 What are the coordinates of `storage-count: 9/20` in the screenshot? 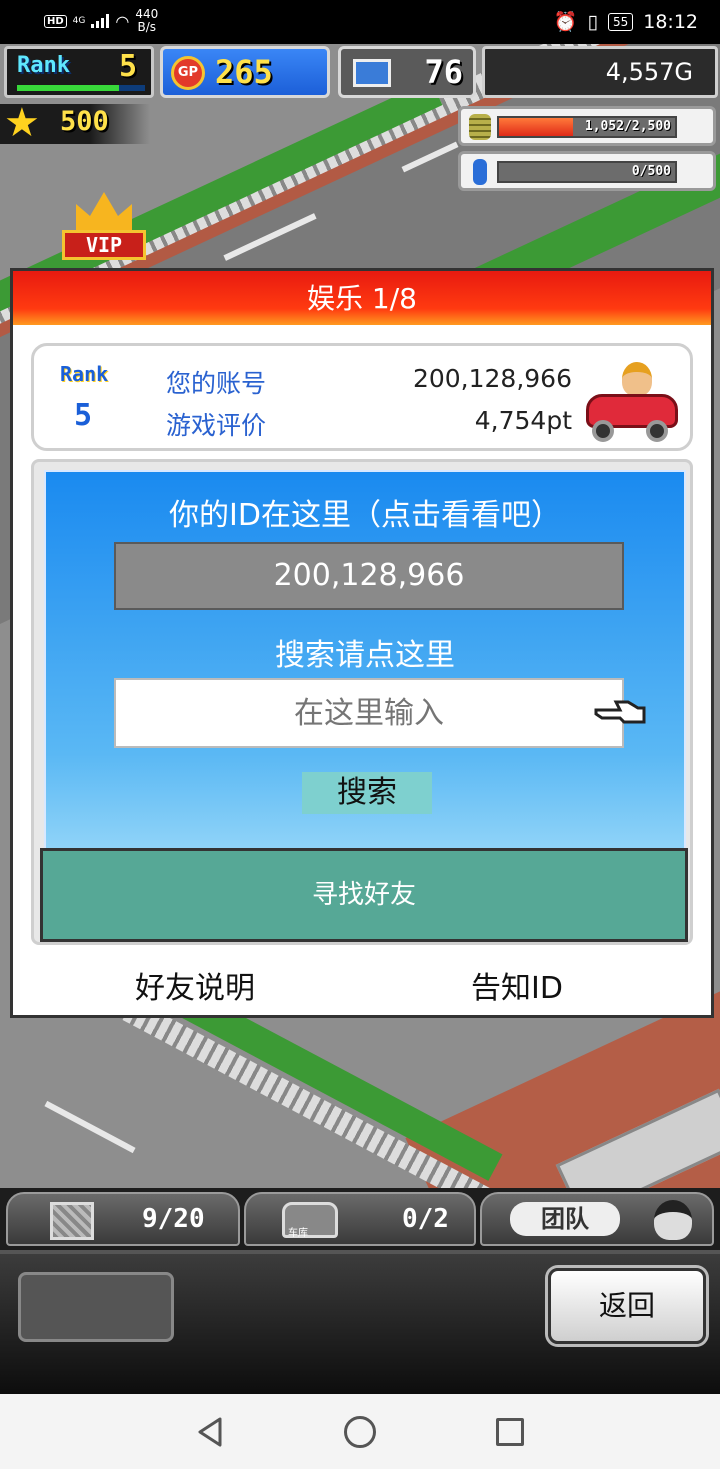 It's located at (173, 1219).